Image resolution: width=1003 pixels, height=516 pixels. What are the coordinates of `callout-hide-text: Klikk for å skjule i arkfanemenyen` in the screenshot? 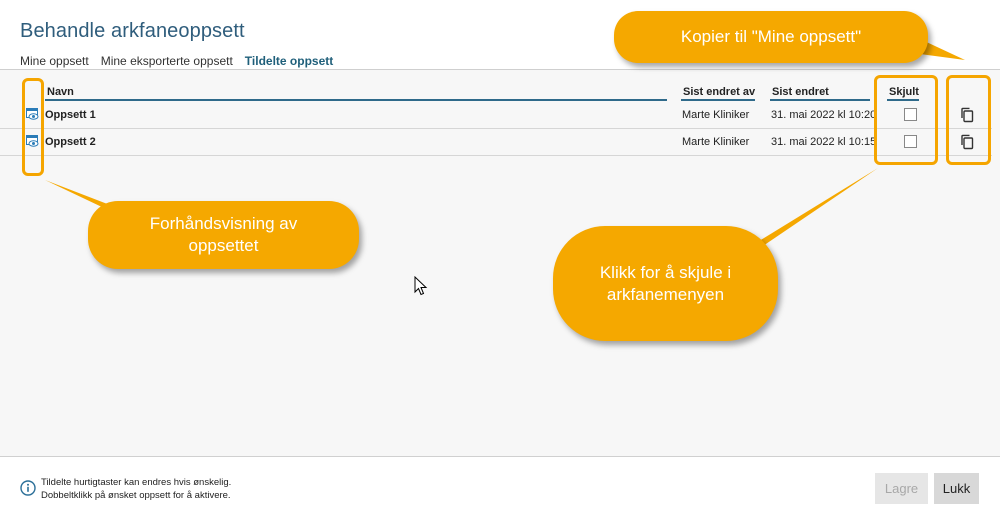 It's located at (665, 283).